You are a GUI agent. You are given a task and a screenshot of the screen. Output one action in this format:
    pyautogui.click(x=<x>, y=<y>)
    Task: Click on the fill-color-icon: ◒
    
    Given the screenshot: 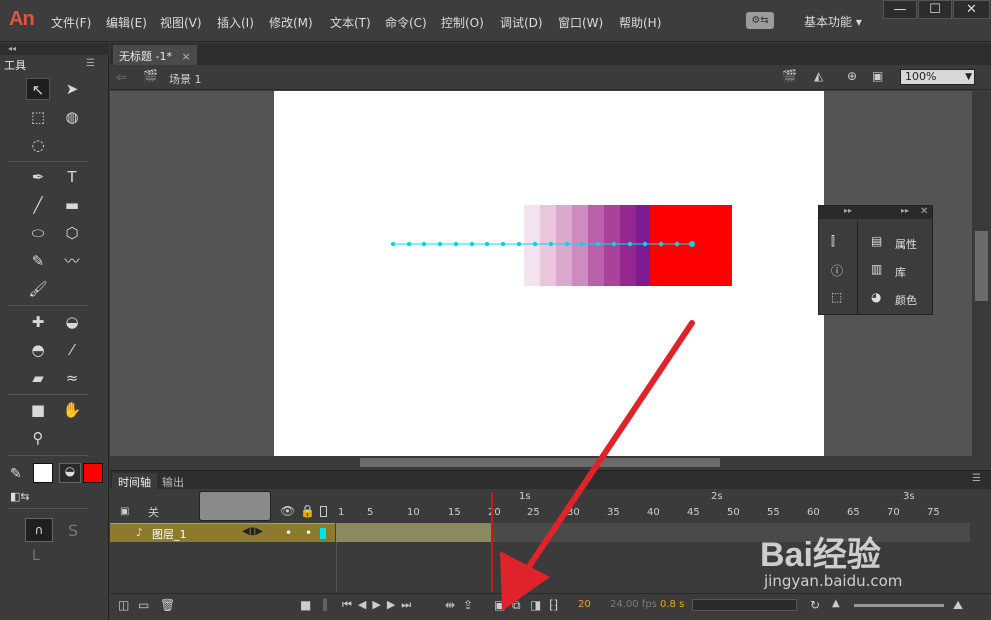 What is the action you would take?
    pyautogui.click(x=70, y=473)
    